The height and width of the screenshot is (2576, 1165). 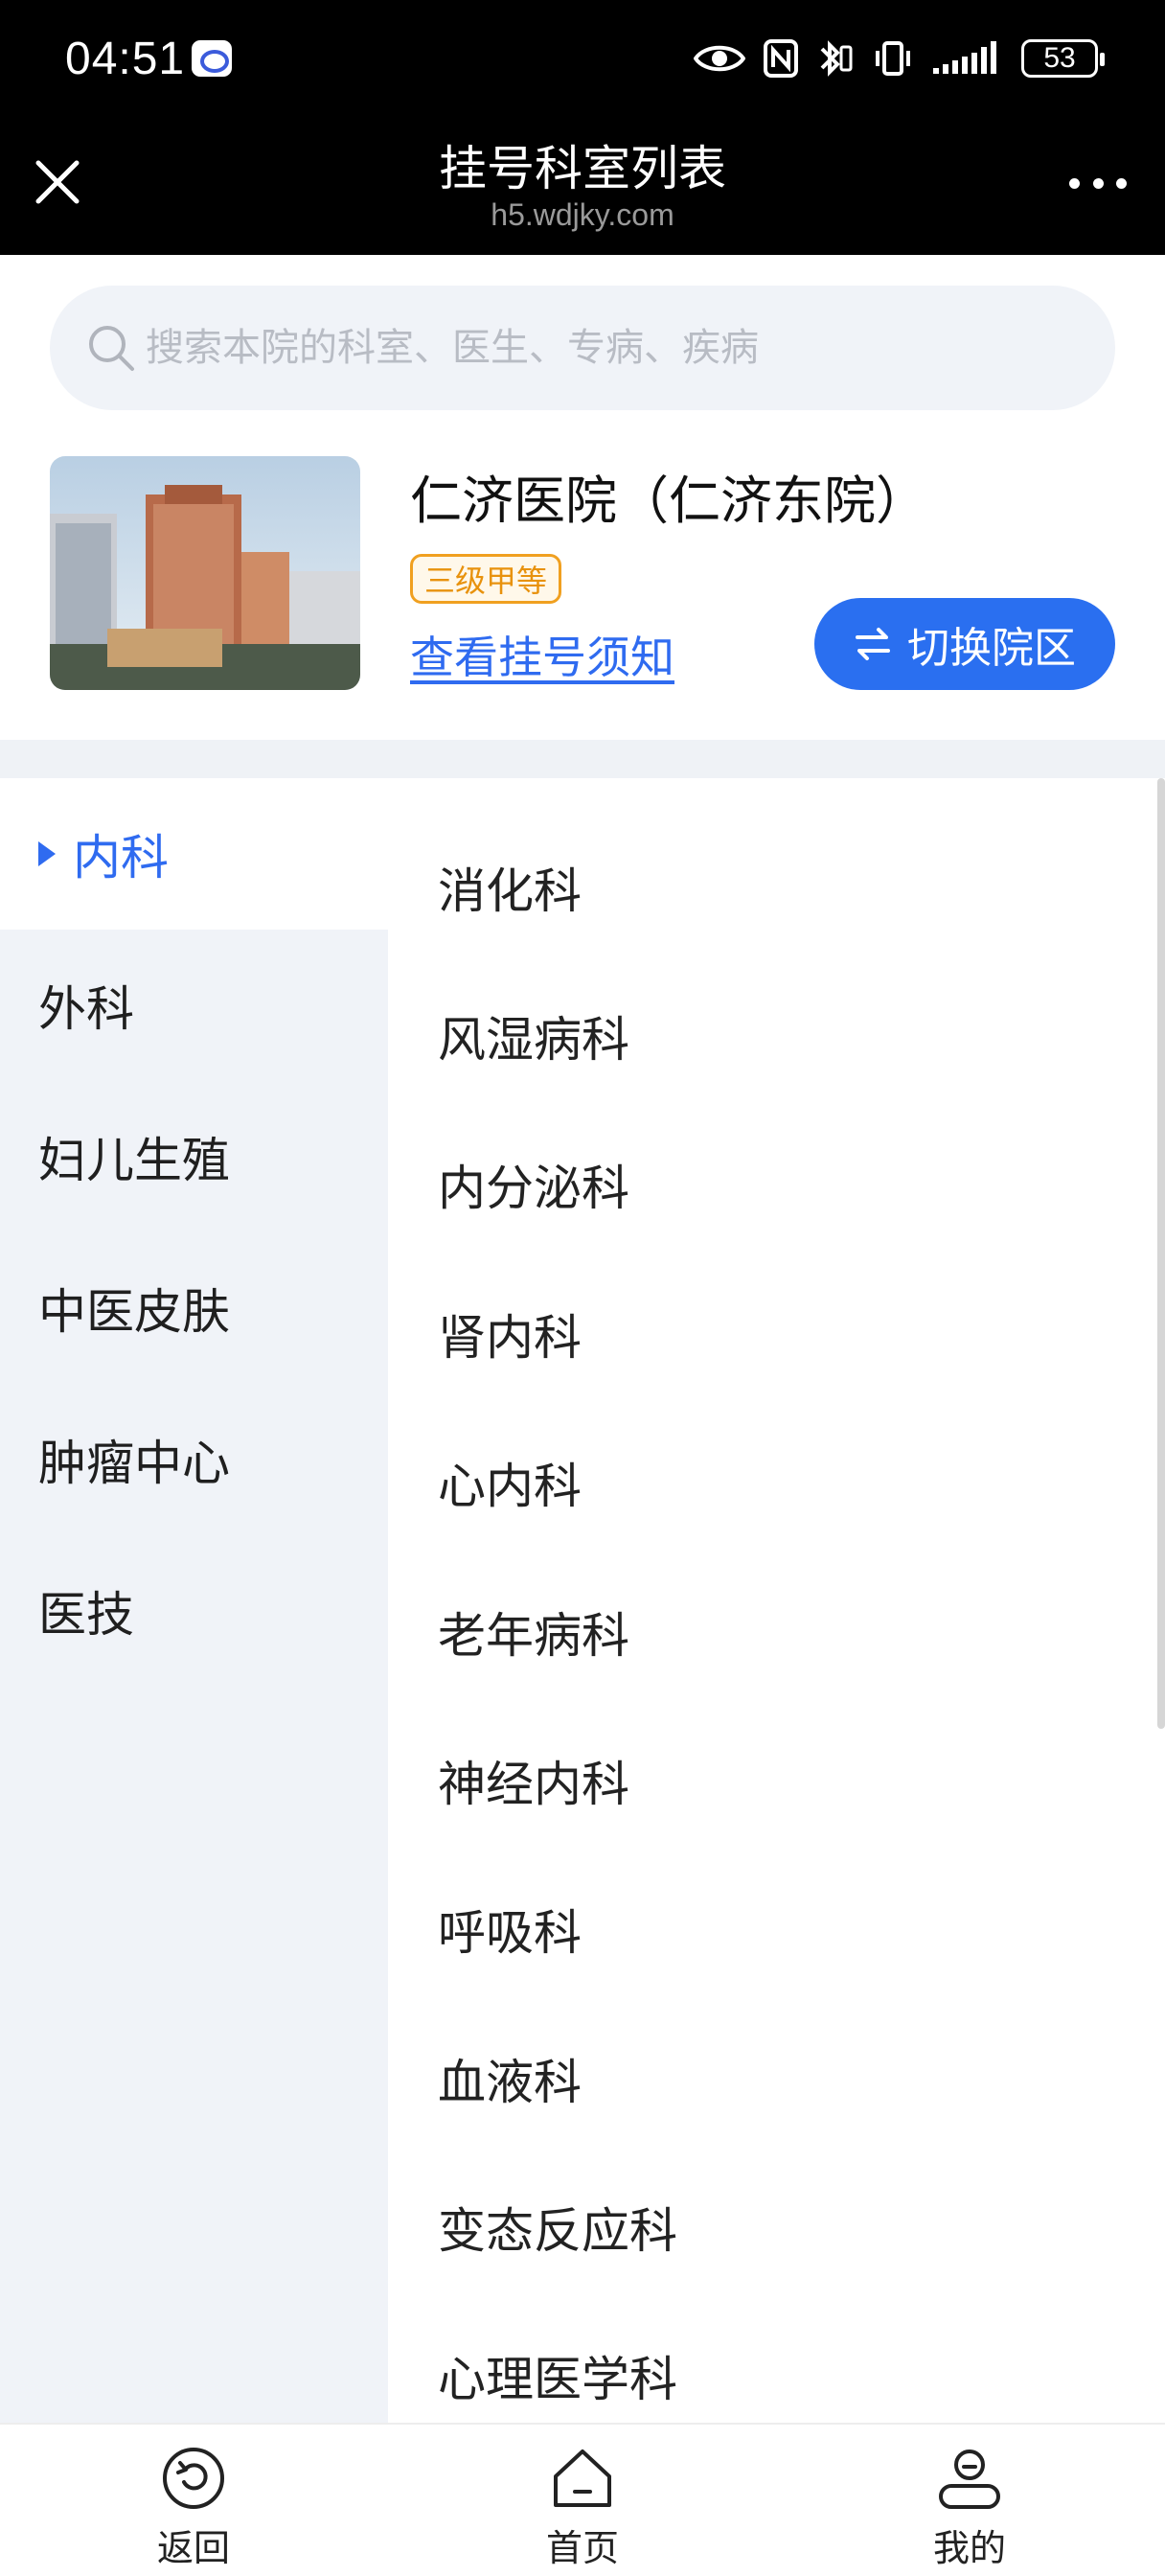 I want to click on profile-icon, so click(x=969, y=2479).